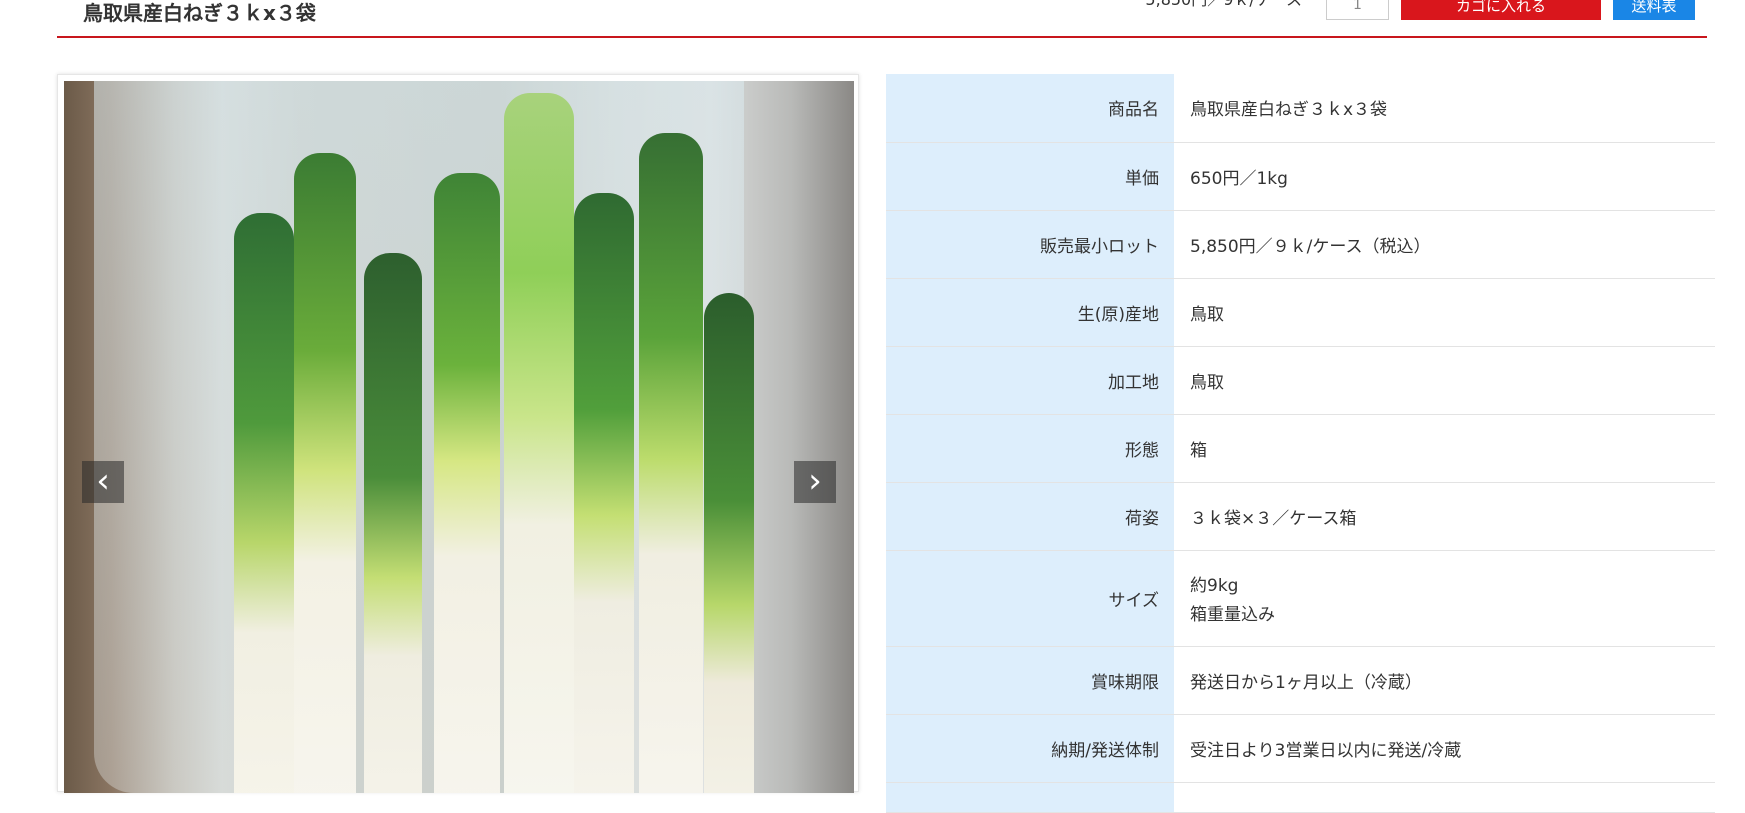 Image resolution: width=1745 pixels, height=813 pixels. Describe the element at coordinates (1232, 615) in the screenshot. I see `spec-value-line2: 箱重量込み` at that location.